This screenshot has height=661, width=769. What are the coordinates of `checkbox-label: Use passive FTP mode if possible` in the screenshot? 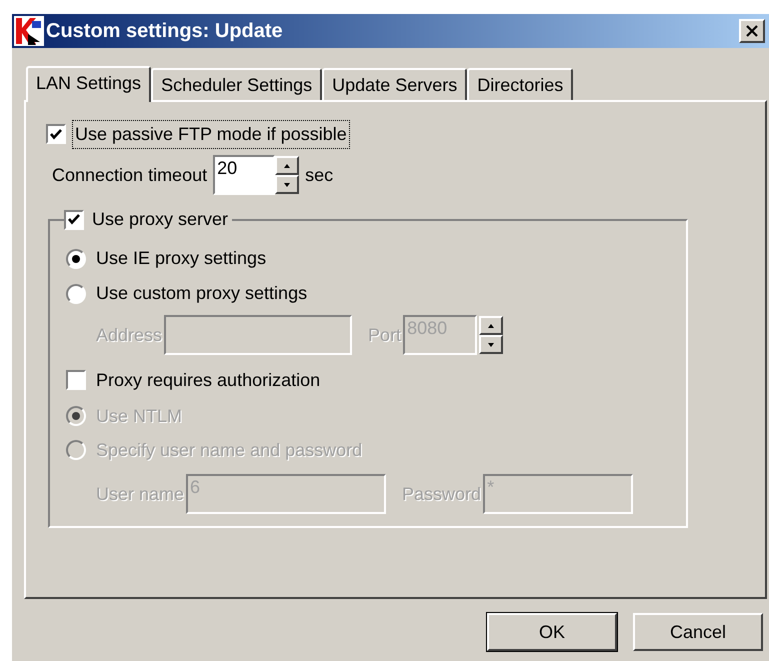 It's located at (211, 134).